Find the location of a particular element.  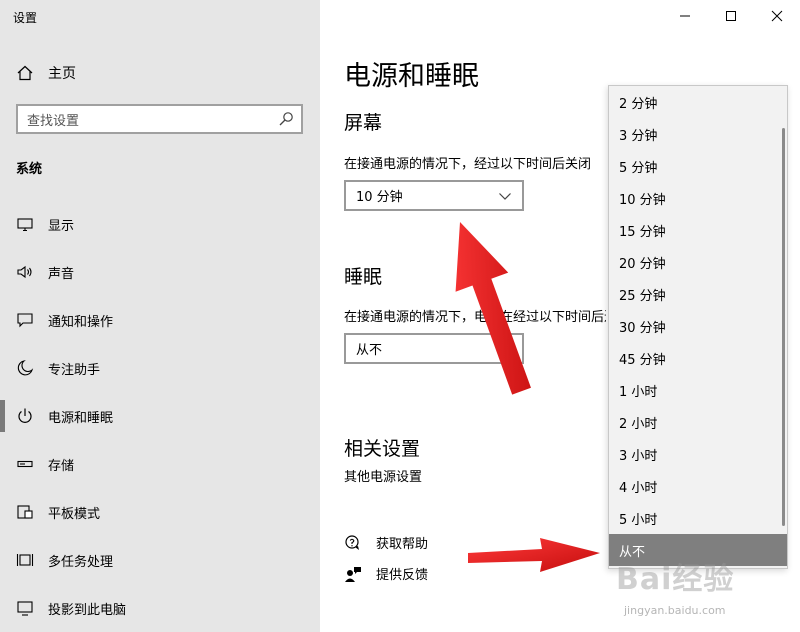

storage-icon is located at coordinates (25, 464).